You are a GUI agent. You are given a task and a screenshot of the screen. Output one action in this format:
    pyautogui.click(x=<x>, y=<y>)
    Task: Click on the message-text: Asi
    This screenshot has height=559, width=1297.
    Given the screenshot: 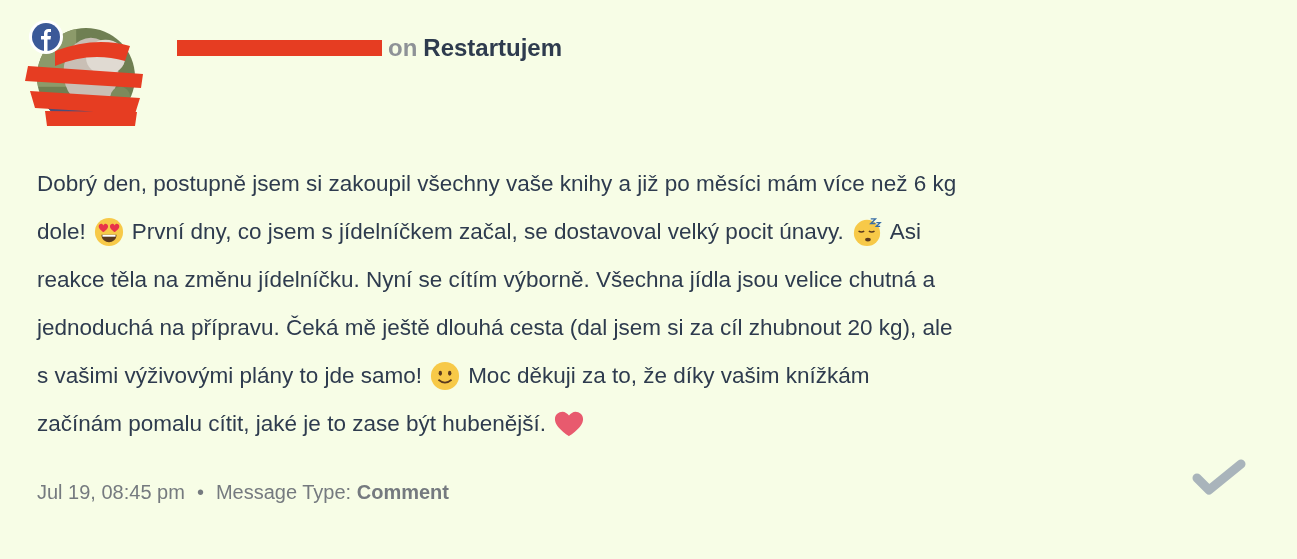 What is the action you would take?
    pyautogui.click(x=905, y=232)
    